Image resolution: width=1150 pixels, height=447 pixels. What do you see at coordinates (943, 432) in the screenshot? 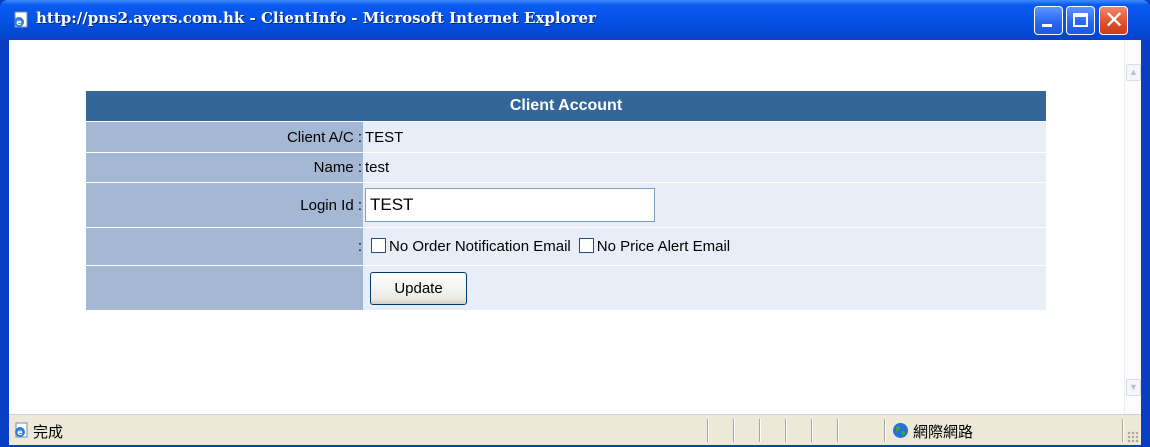
I see `zone-text: 網際網路` at bounding box center [943, 432].